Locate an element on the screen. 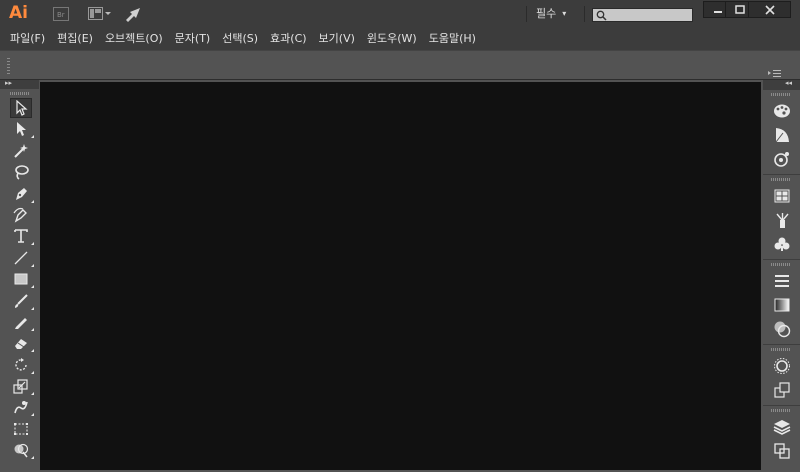 The height and width of the screenshot is (472, 800). control-bar-grip is located at coordinates (8, 66).